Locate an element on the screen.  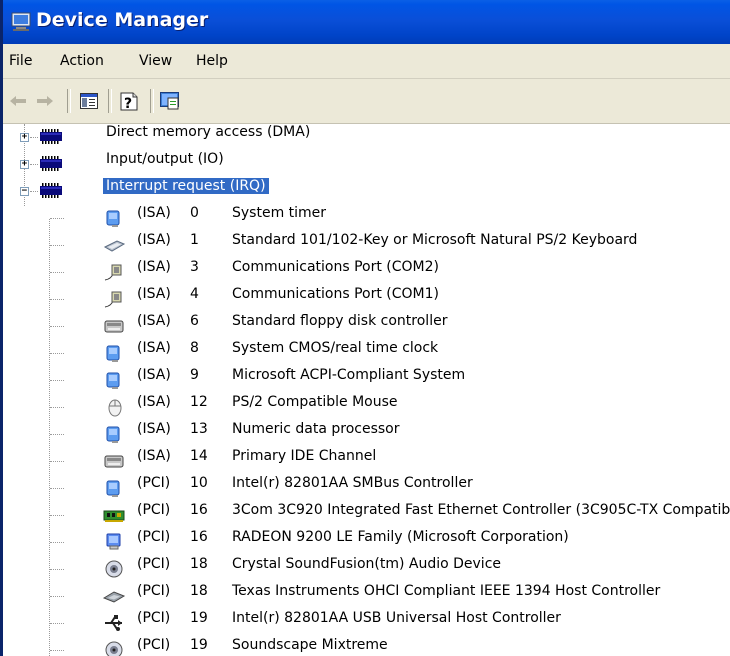
device-name: Communications Port (COM1) is located at coordinates (335, 294).